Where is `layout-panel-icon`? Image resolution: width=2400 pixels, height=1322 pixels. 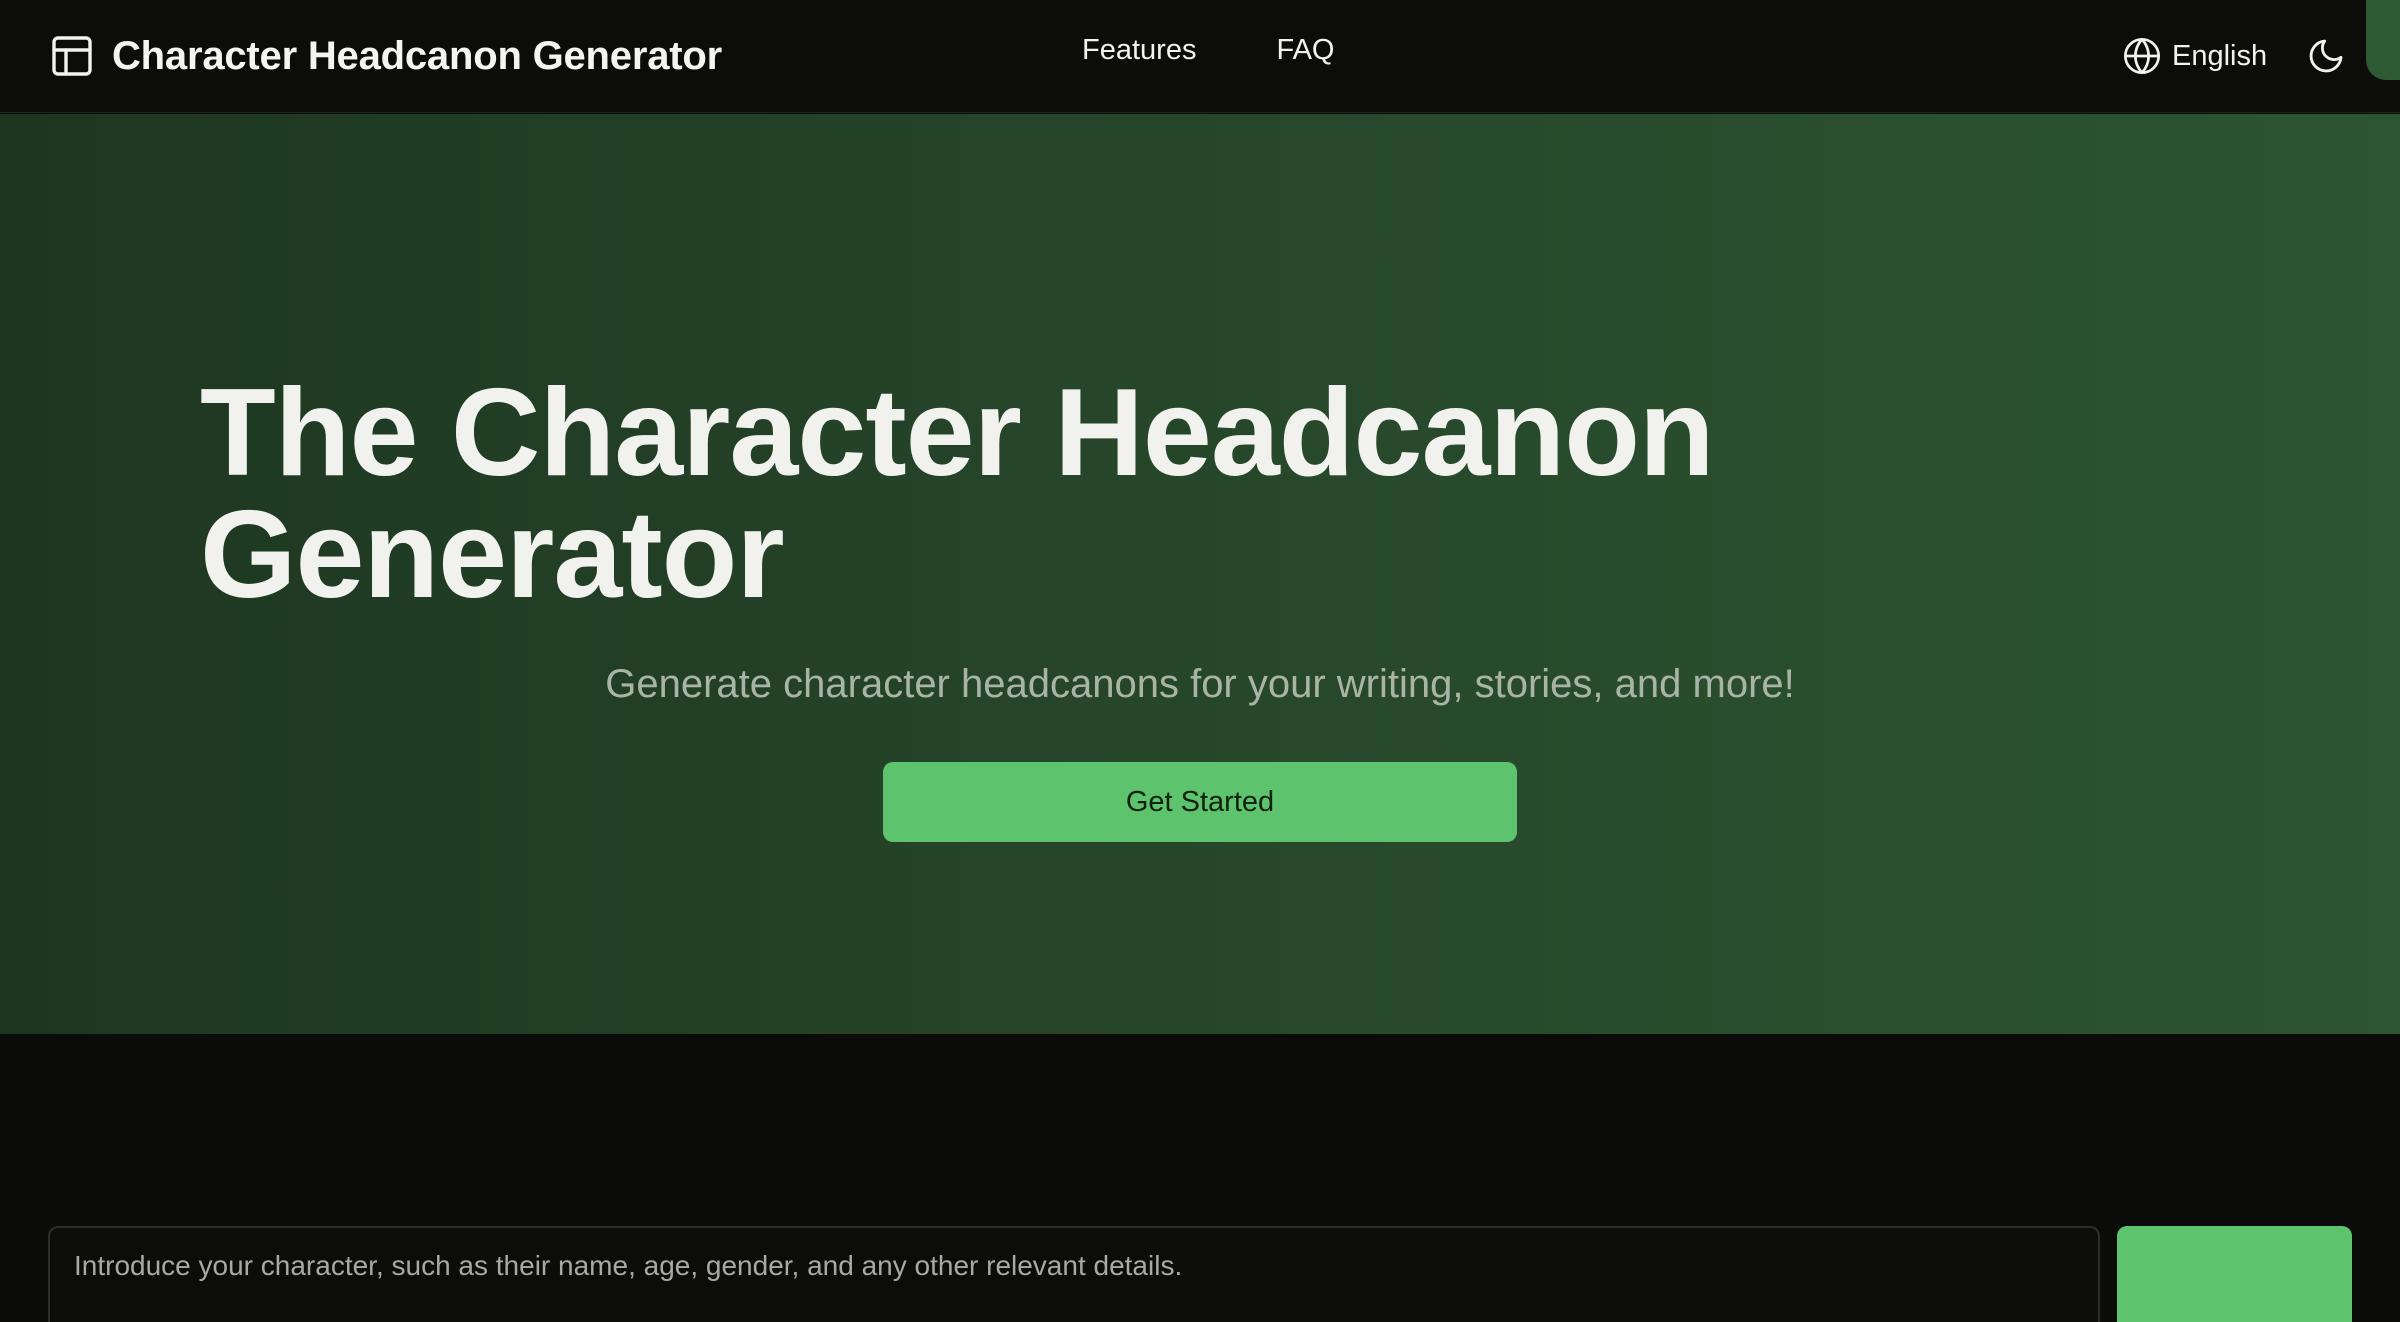 layout-panel-icon is located at coordinates (72, 56).